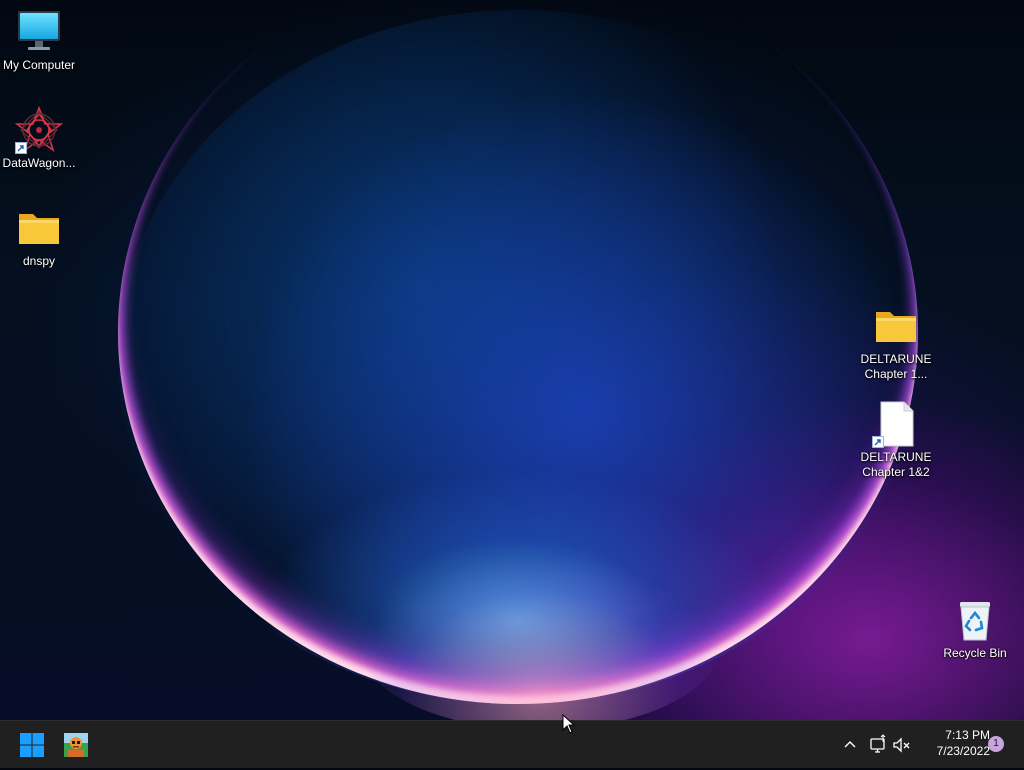  I want to click on desktop-icon-label: Recycle Bin, so click(975, 653).